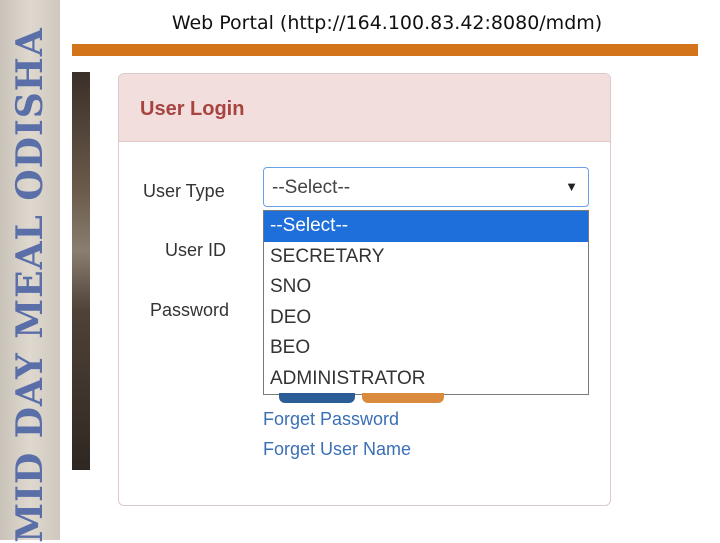  What do you see at coordinates (337, 449) in the screenshot?
I see `forgot-username-link: Forget User Name` at bounding box center [337, 449].